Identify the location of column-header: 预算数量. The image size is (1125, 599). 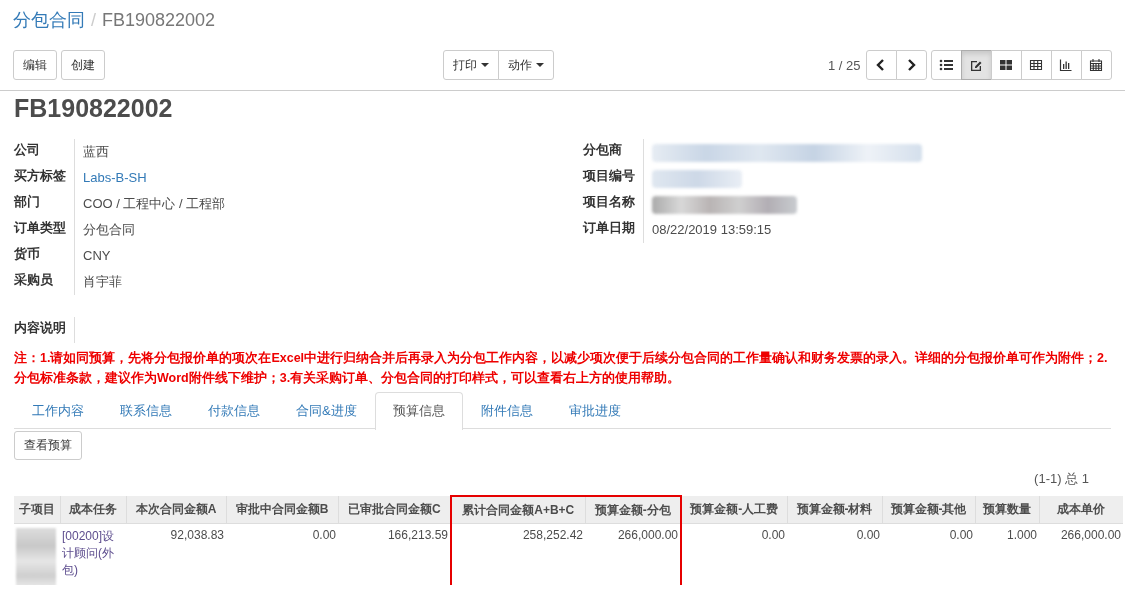
(1007, 510).